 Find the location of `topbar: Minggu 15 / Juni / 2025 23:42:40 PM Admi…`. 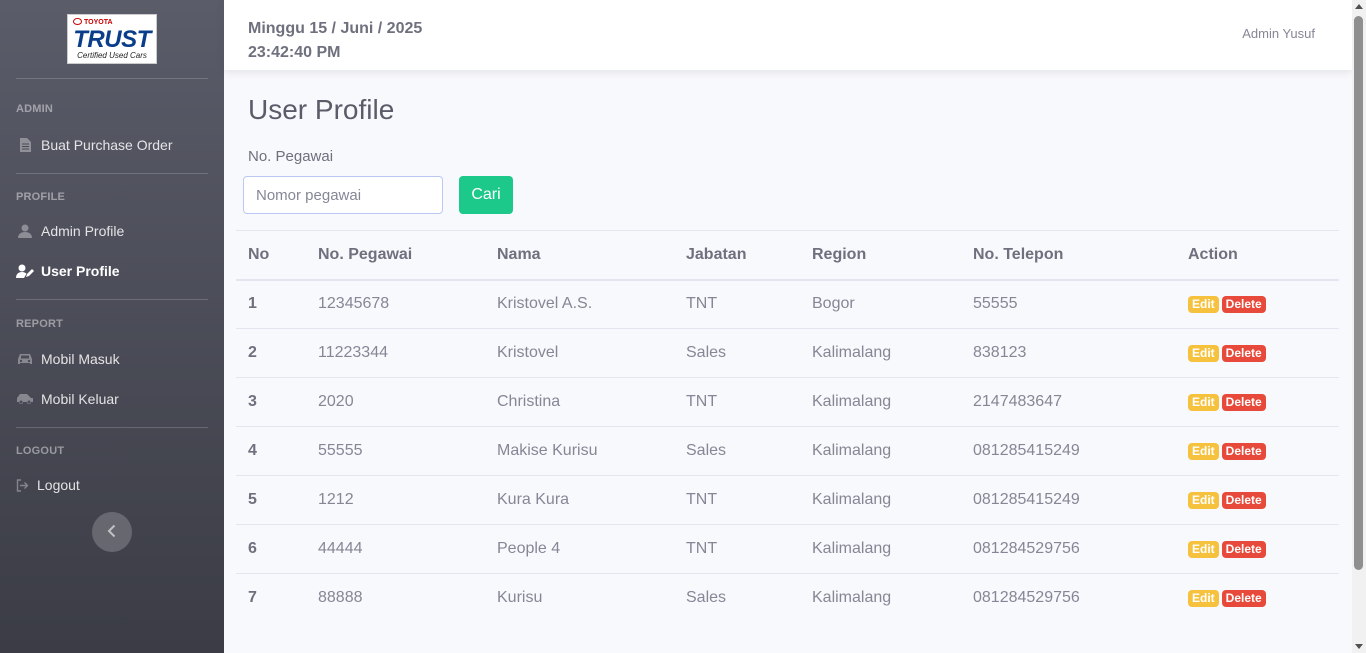

topbar: Minggu 15 / Juni / 2025 23:42:40 PM Admi… is located at coordinates (788, 35).